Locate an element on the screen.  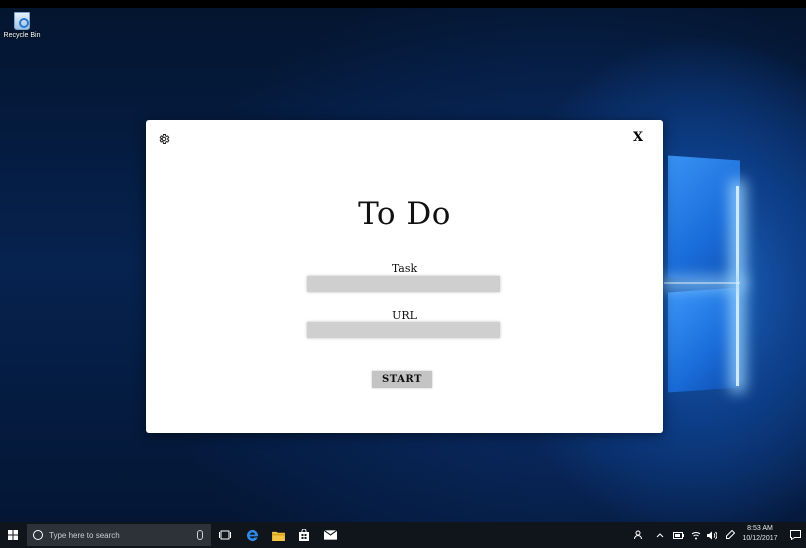
edge-icon is located at coordinates (252, 535).